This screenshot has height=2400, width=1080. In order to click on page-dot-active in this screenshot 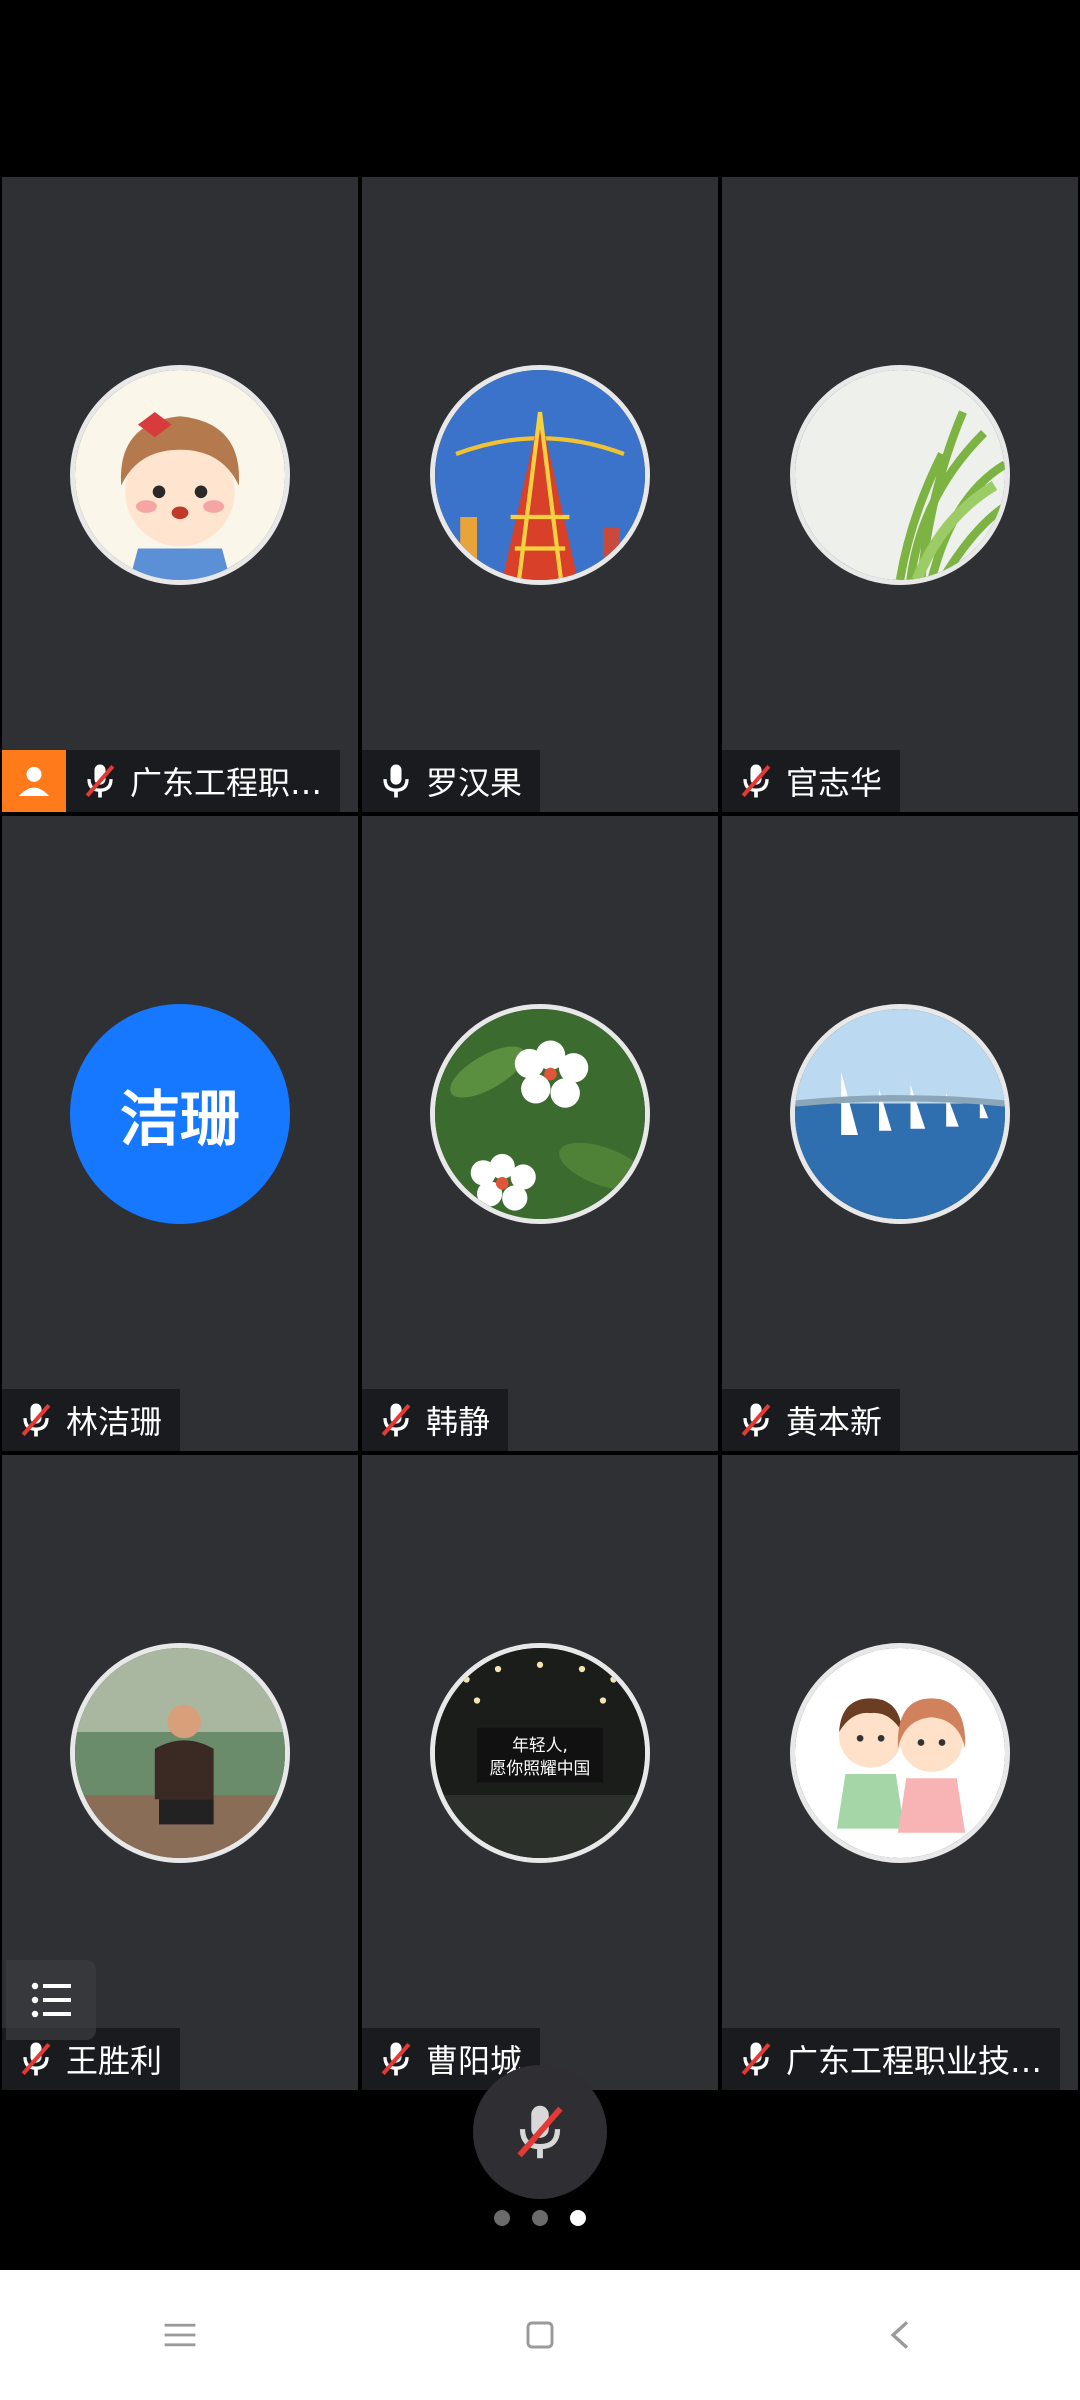, I will do `click(578, 2218)`.